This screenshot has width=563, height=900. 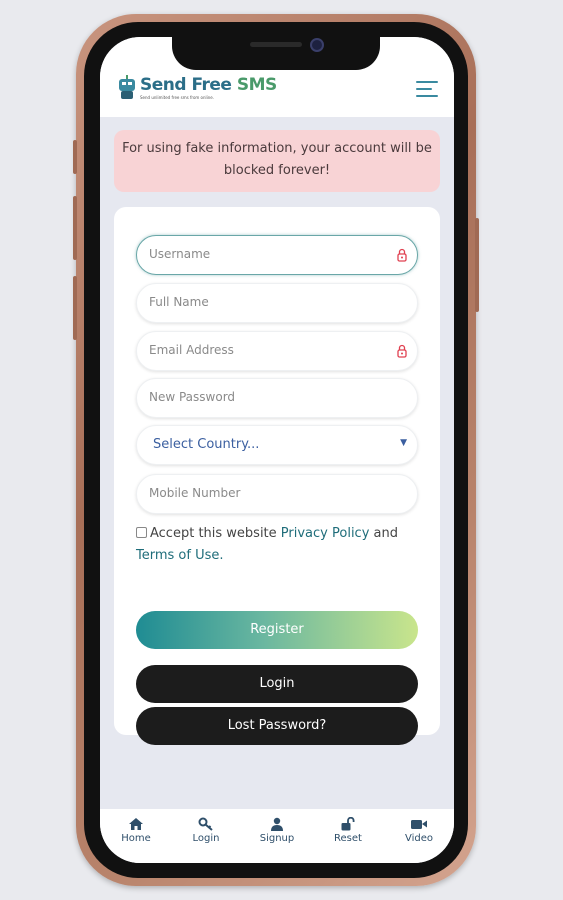 I want to click on brand-title: Send Free SMS, so click(x=208, y=85).